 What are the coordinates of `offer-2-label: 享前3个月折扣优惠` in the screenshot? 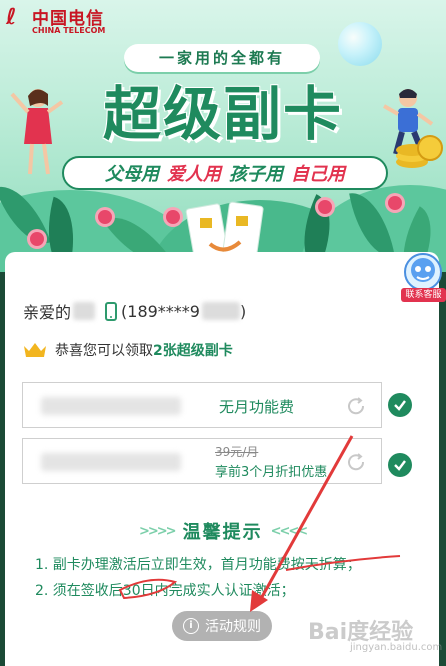 It's located at (271, 472).